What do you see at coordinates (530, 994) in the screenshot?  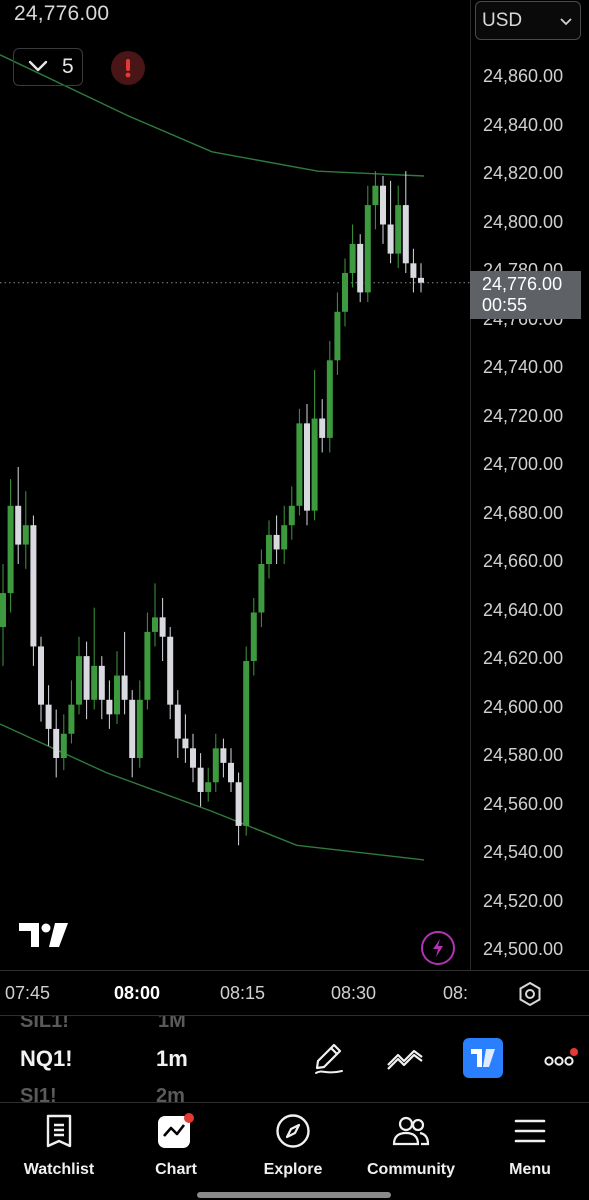 I see `chart-settings-icon` at bounding box center [530, 994].